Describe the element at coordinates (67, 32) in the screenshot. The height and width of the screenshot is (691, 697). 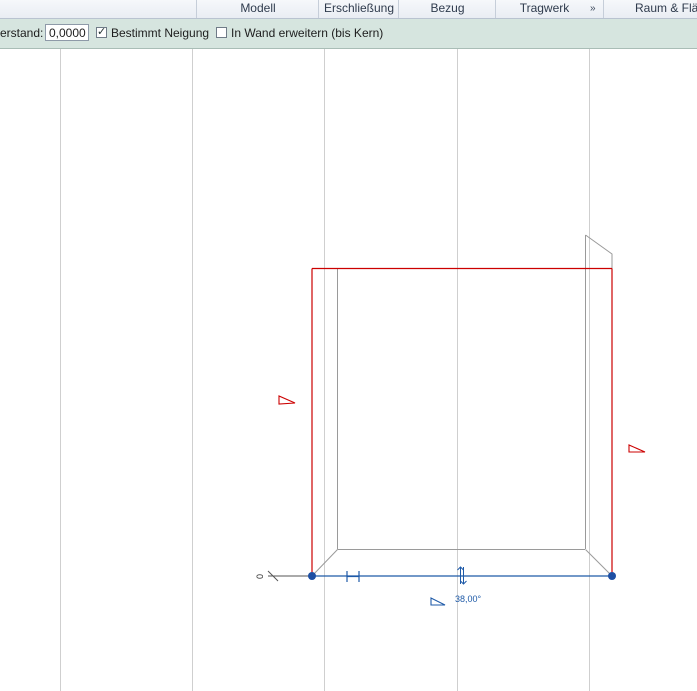
I see `overhang-input: 0,0000` at that location.